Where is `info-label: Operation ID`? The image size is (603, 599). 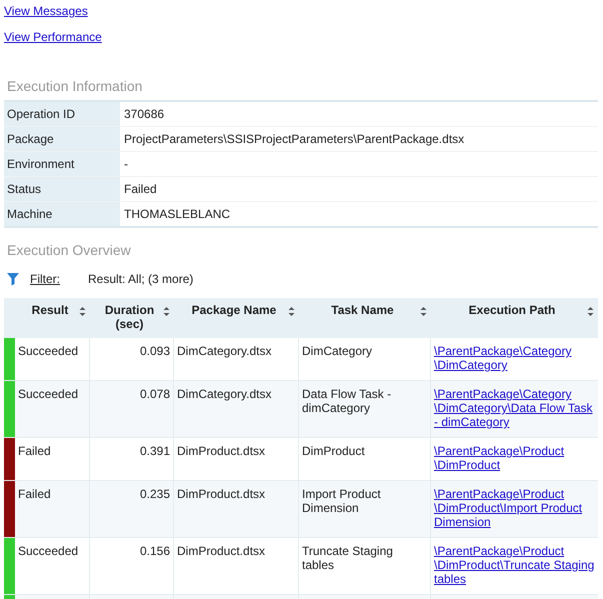
info-label: Operation ID is located at coordinates (62, 114).